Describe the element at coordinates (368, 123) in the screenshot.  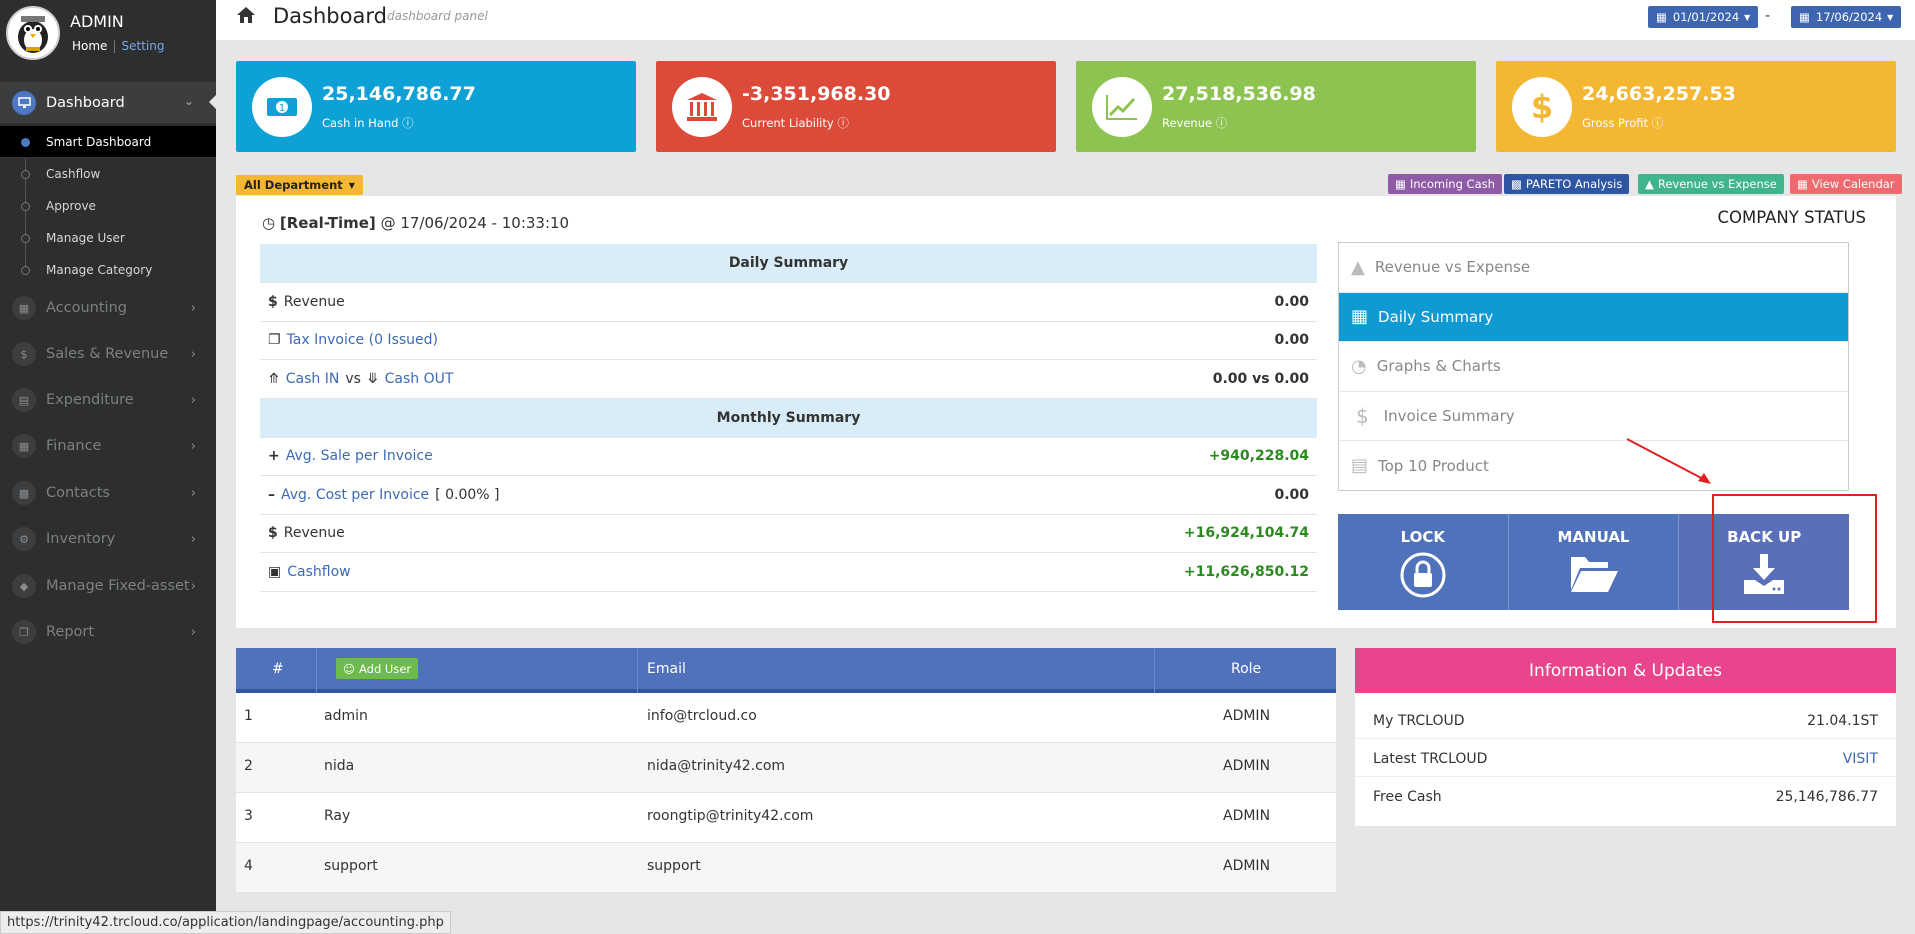
I see `stat-label: Cash in Hand ⓘ` at that location.